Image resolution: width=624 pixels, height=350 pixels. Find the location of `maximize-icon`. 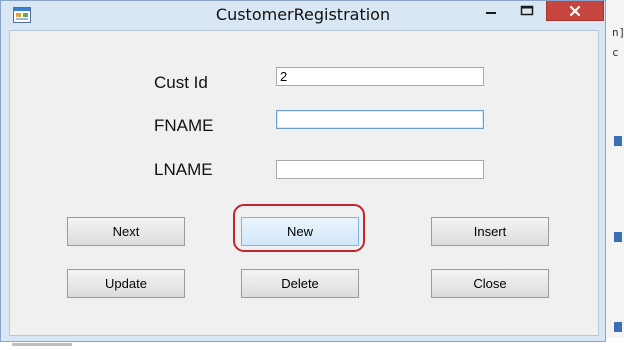

maximize-icon is located at coordinates (527, 10).